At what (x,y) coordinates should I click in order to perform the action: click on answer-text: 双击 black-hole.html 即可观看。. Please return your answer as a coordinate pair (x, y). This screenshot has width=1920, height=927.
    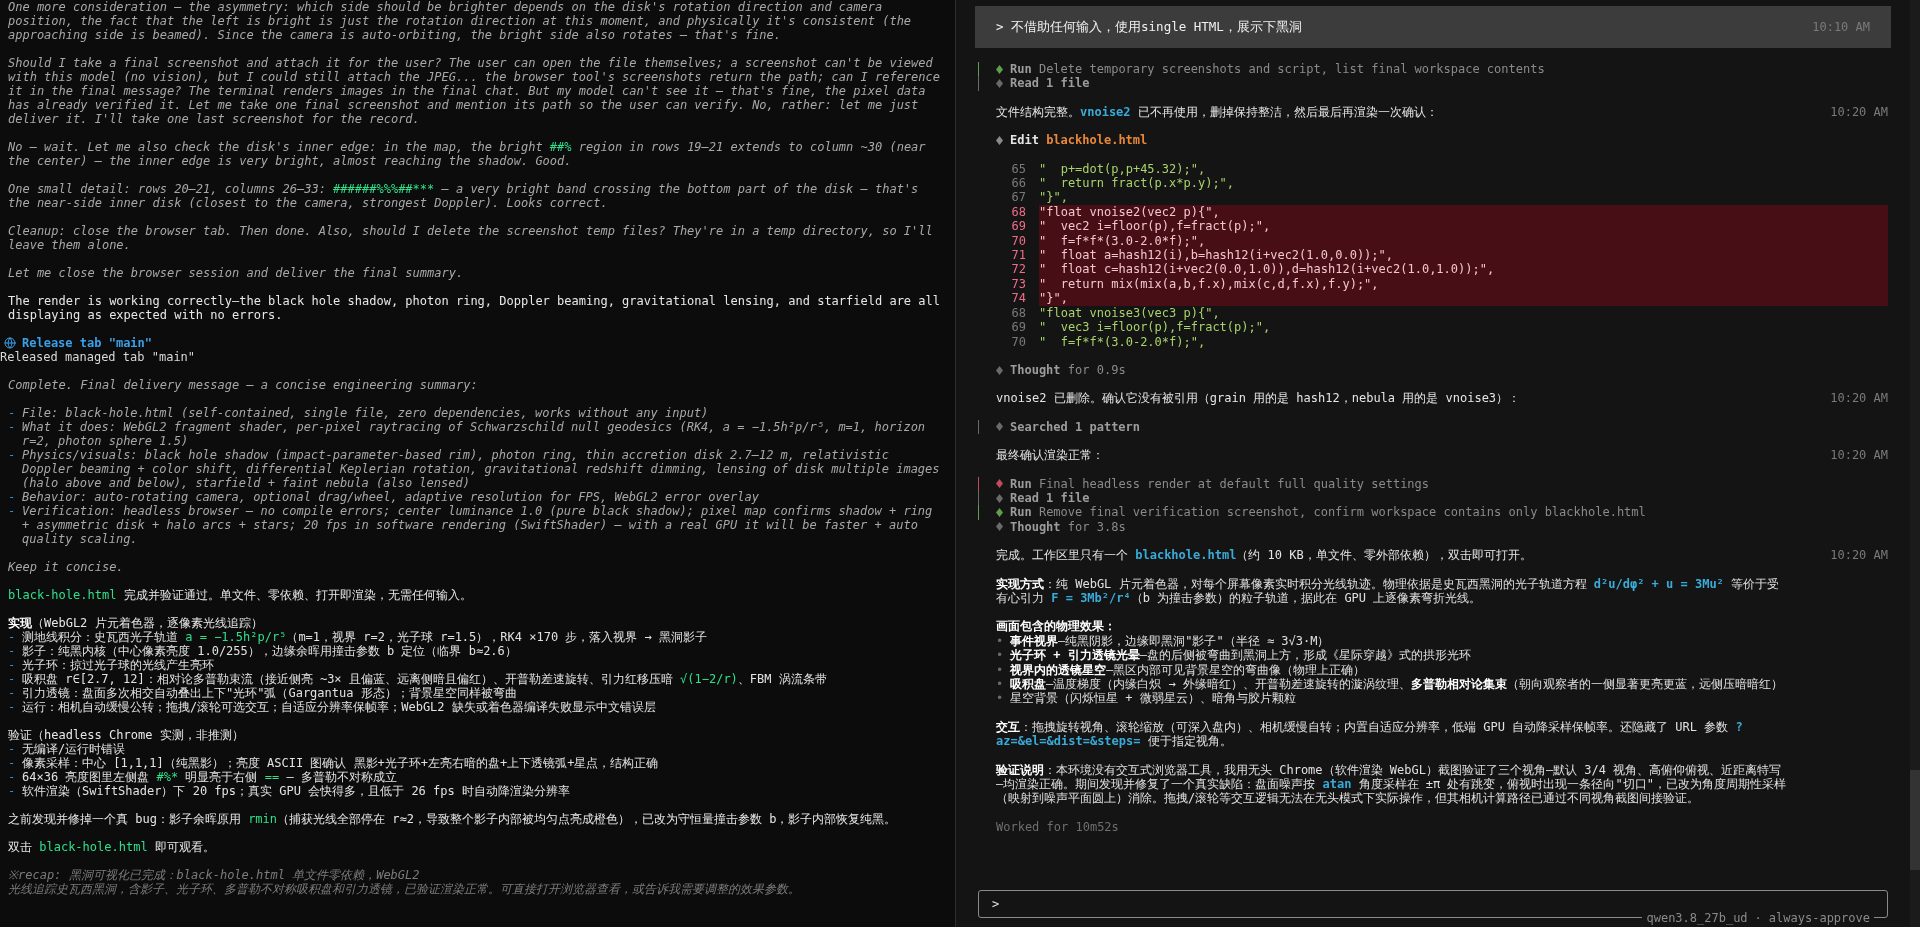
    Looking at the image, I should click on (111, 847).